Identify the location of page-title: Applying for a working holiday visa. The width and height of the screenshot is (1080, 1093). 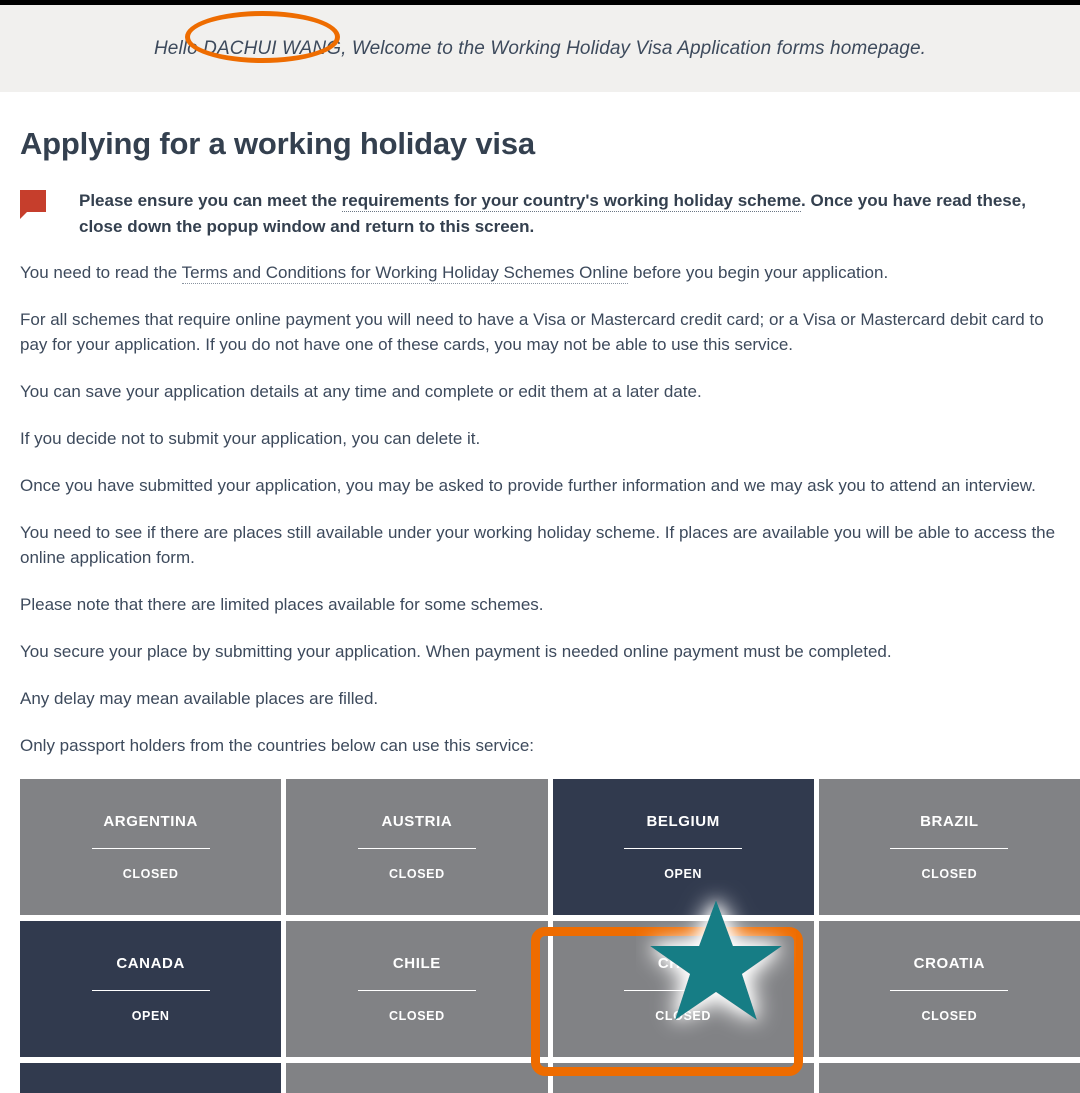
(277, 143).